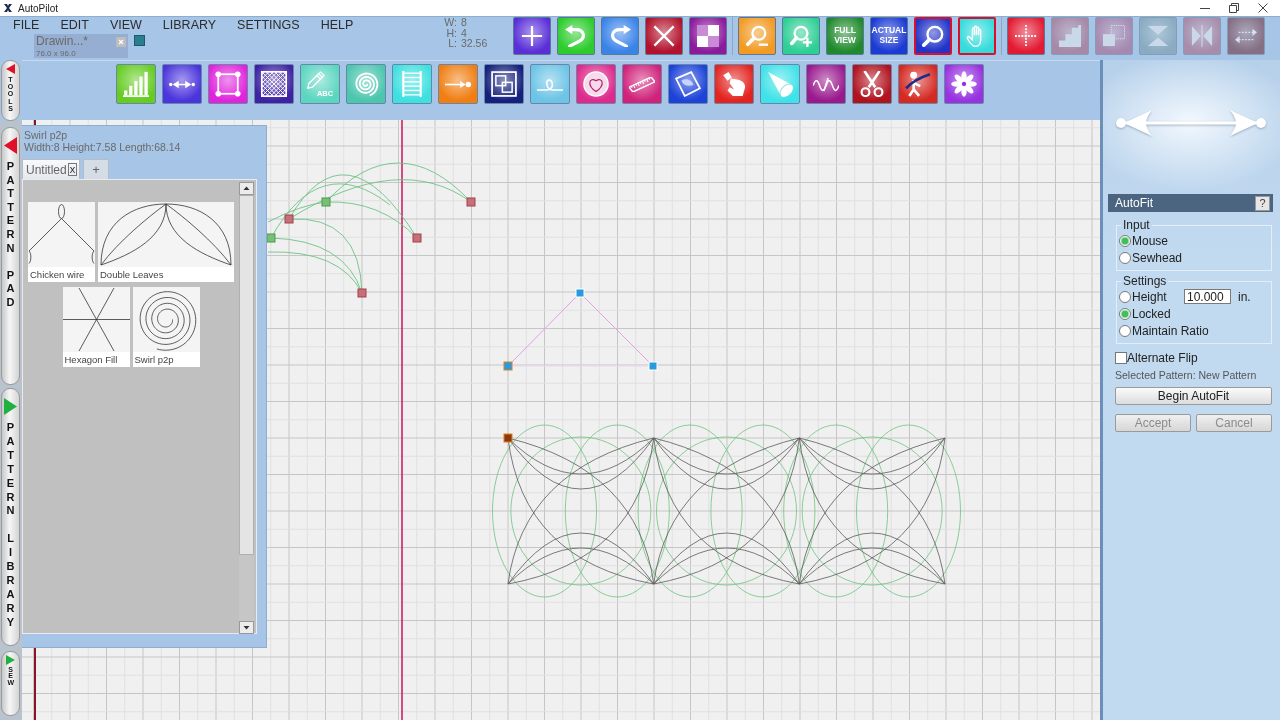 The image size is (1280, 720). Describe the element at coordinates (1070, 36) in the screenshot. I see `stairs-icon` at that location.